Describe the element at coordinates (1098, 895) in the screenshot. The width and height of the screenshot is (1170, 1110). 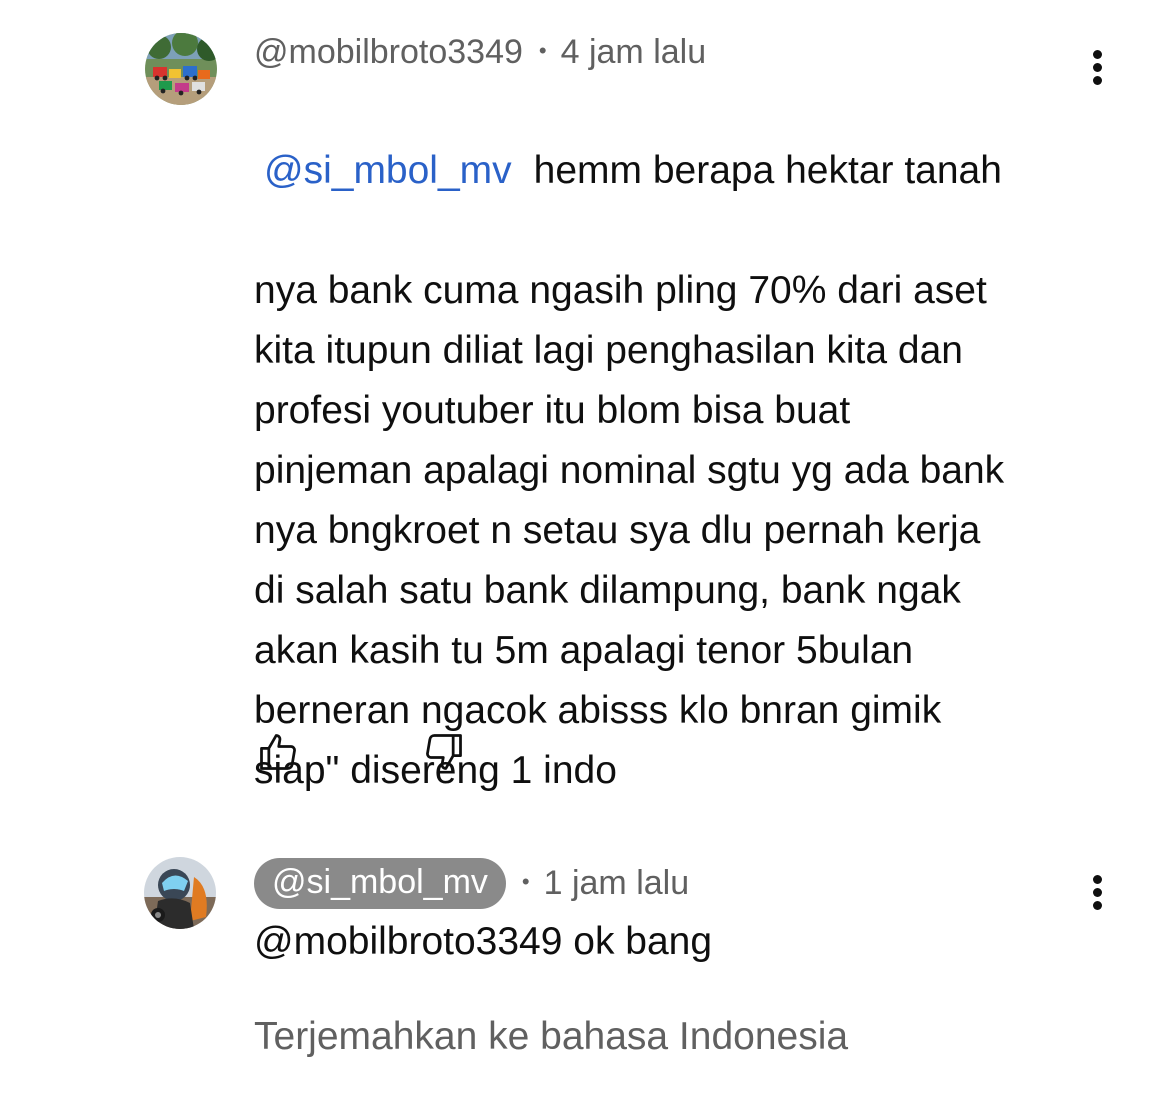
I see `comment-menu-button` at that location.